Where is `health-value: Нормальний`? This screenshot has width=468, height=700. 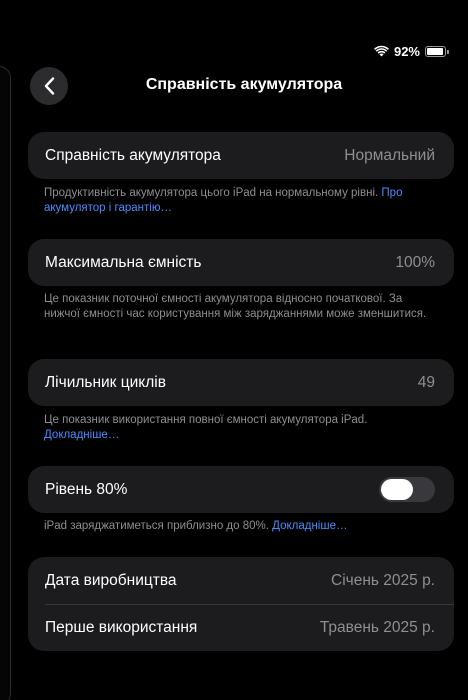 health-value: Нормальний is located at coordinates (389, 155).